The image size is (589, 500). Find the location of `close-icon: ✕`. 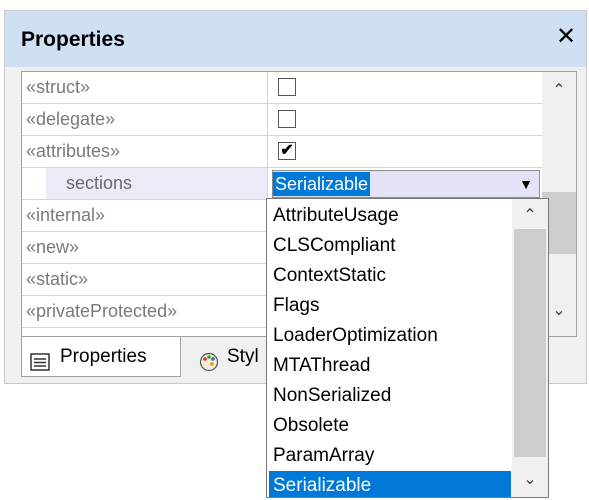

close-icon: ✕ is located at coordinates (566, 37).